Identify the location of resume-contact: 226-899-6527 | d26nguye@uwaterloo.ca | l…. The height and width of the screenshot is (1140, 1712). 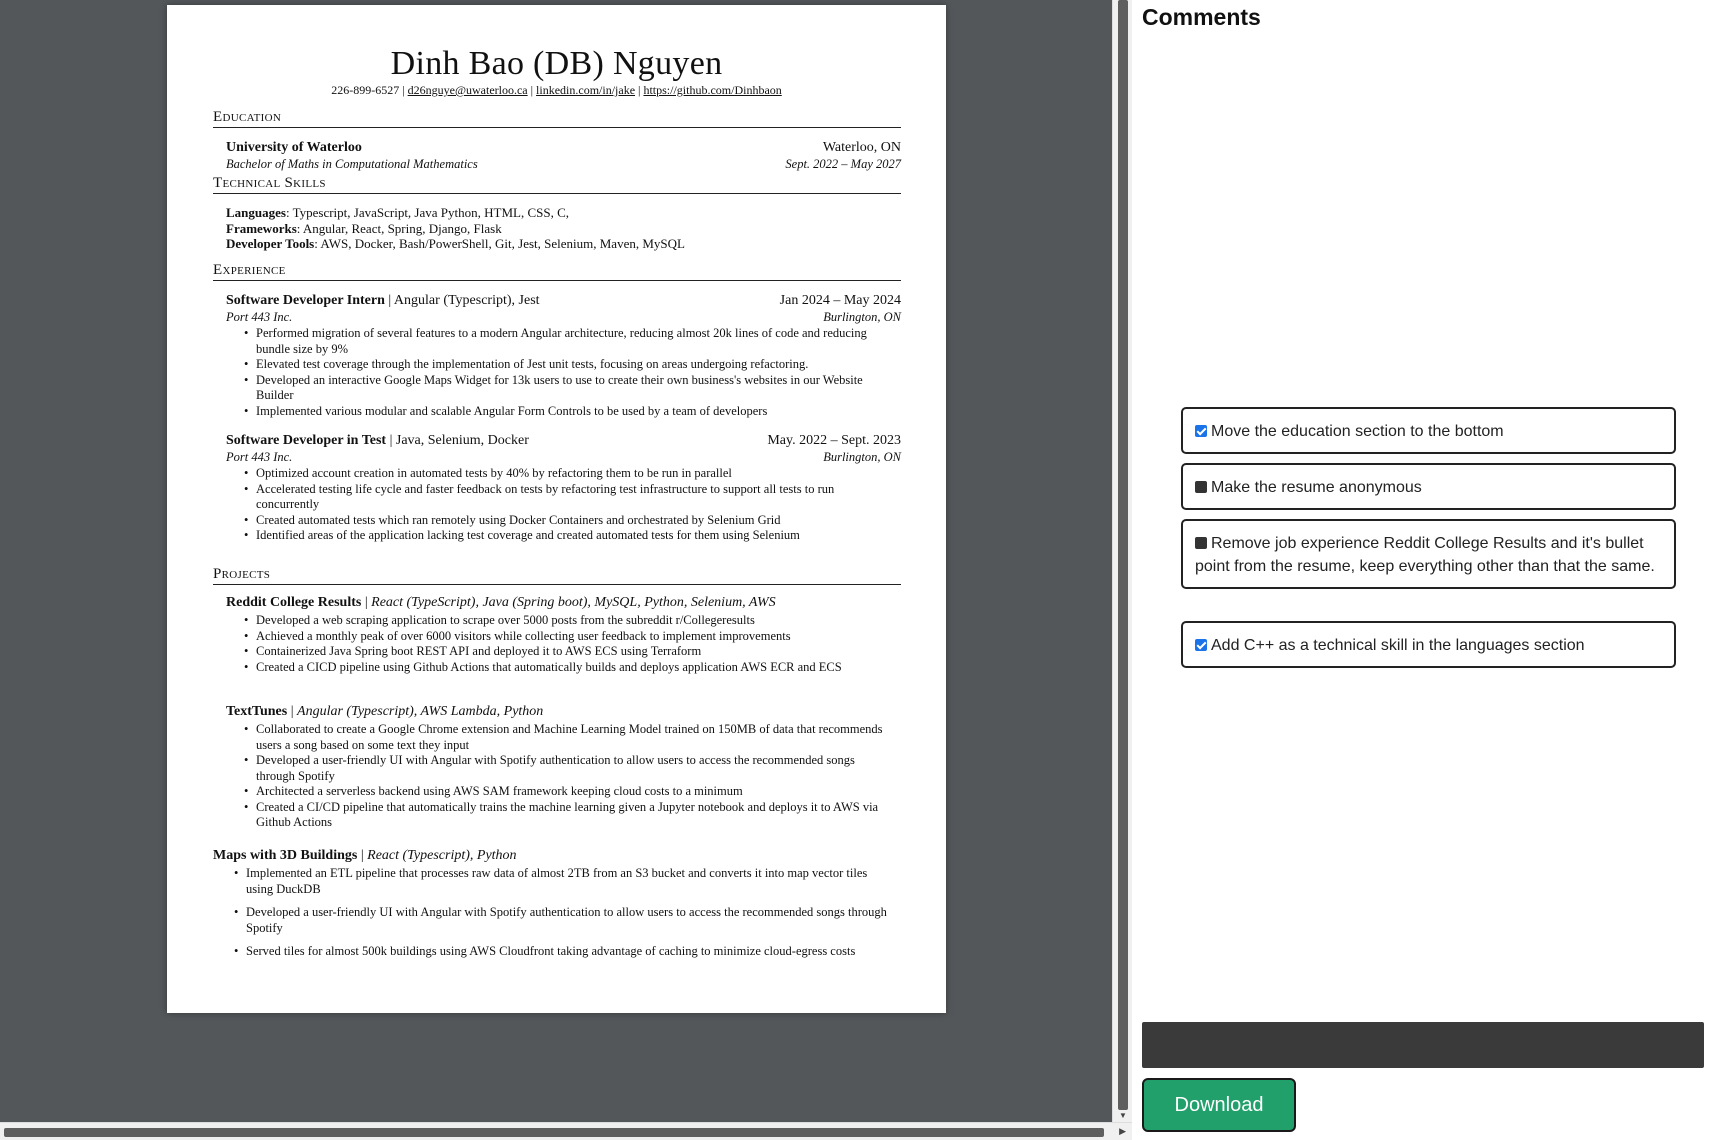
(556, 90).